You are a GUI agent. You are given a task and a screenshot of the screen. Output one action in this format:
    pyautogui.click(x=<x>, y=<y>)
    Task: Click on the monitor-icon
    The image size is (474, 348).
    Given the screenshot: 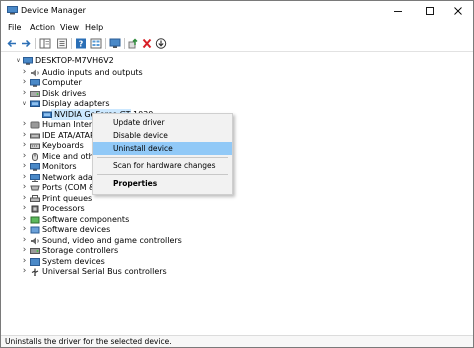 What is the action you would take?
    pyautogui.click(x=115, y=43)
    